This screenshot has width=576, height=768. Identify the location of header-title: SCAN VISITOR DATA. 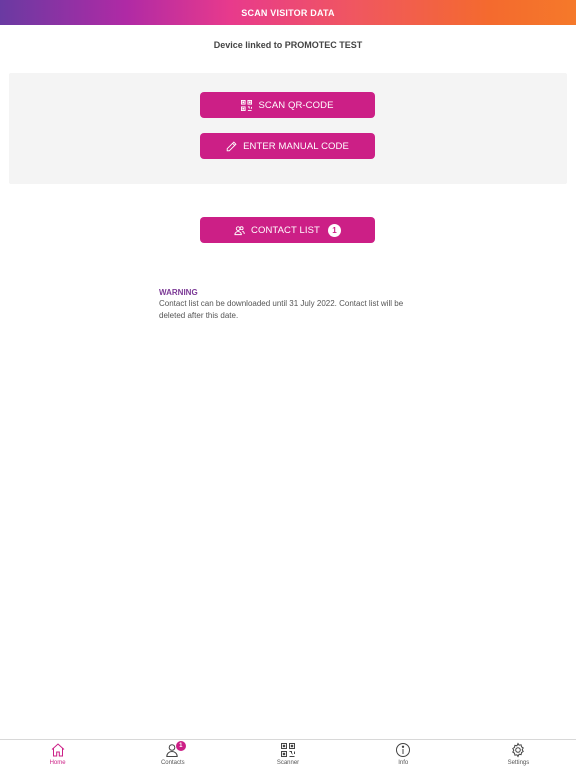
(288, 12).